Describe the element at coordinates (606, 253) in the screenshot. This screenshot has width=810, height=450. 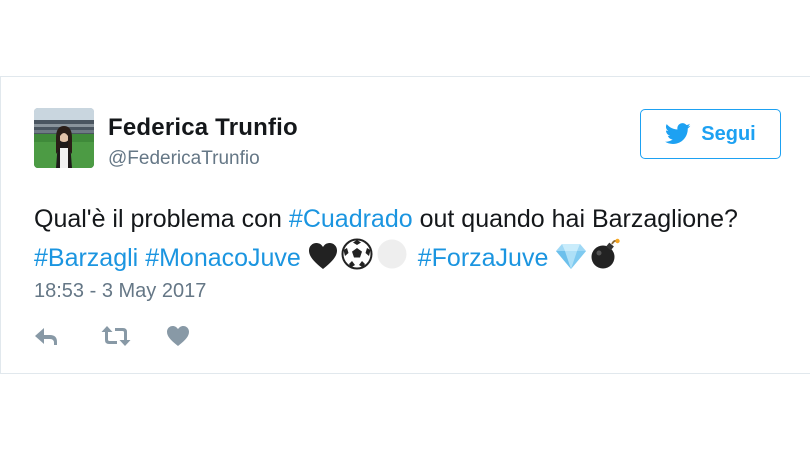
I see `bomb-icon` at that location.